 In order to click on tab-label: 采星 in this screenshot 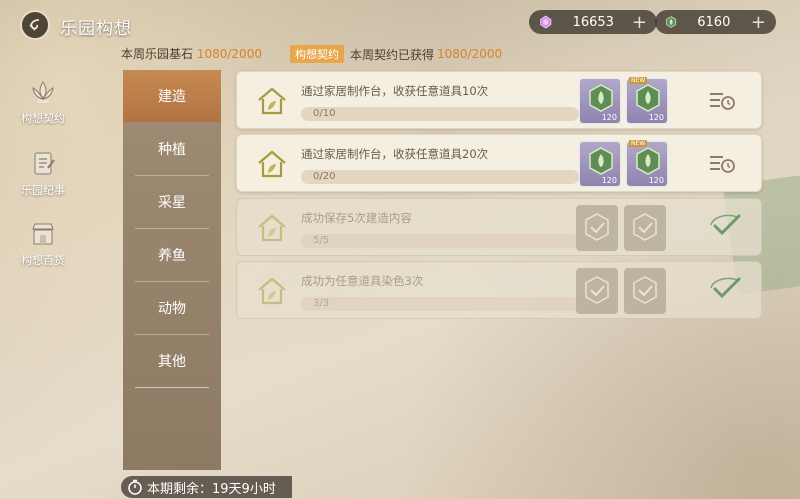, I will do `click(172, 203)`.